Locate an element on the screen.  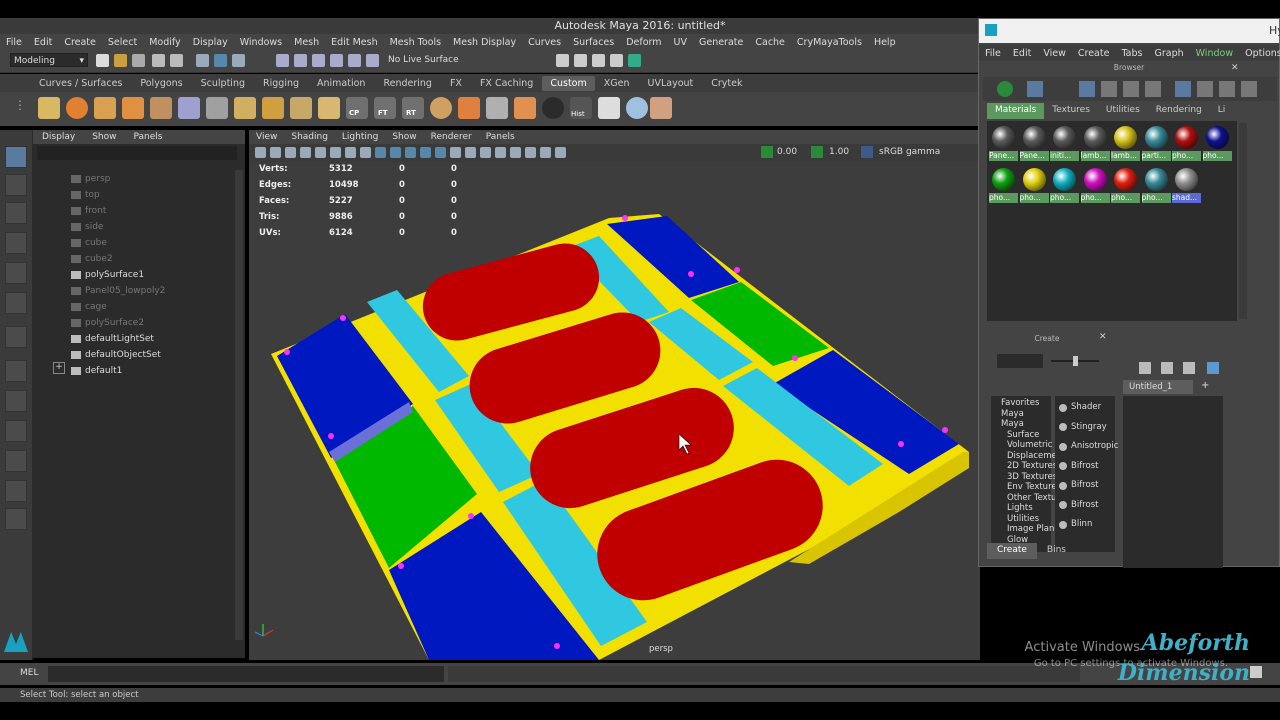
aa-icon is located at coordinates (515, 152).